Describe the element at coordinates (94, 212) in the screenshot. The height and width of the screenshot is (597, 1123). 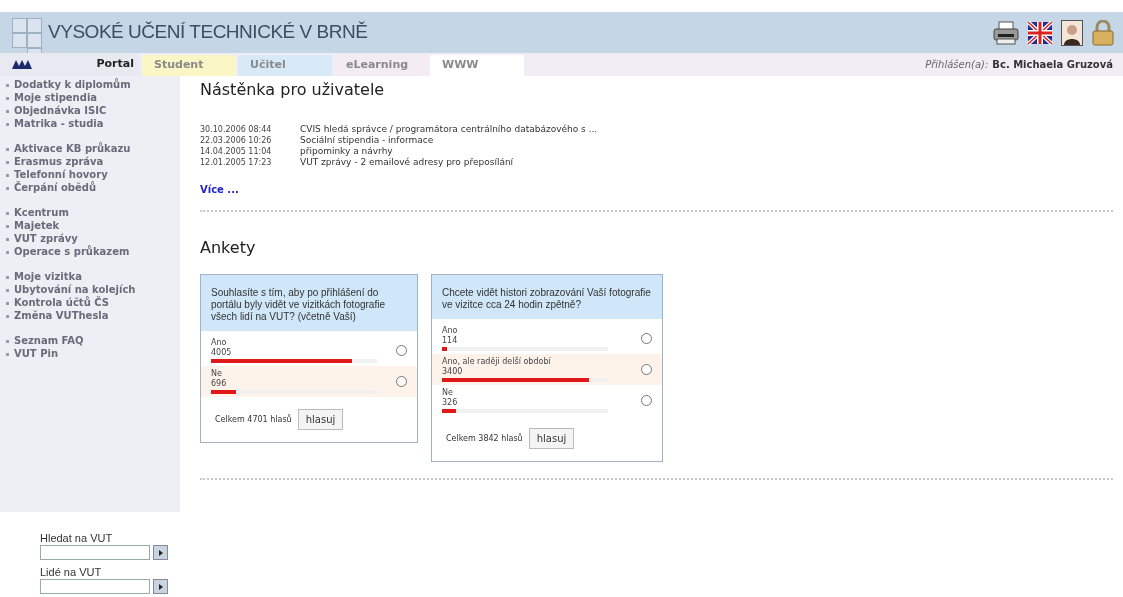
I see `sidebar-link: Kcentrum` at that location.